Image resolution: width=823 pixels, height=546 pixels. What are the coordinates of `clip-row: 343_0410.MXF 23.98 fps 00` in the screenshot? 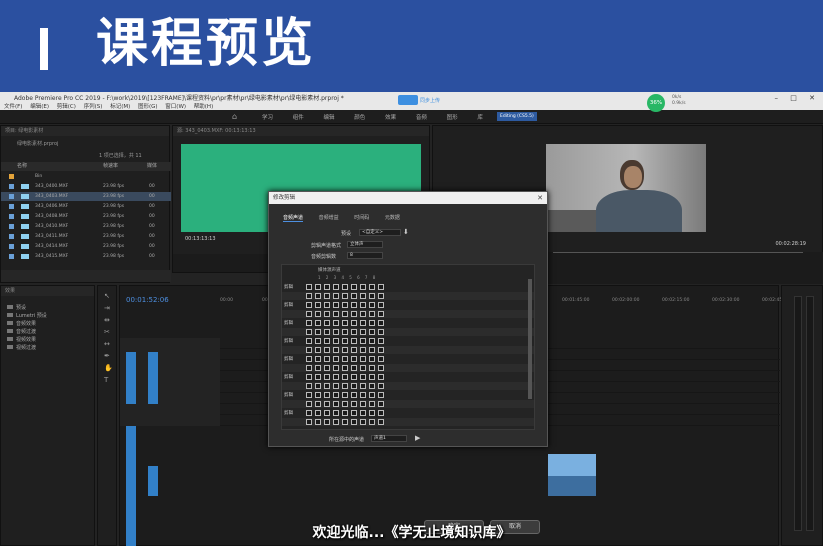 It's located at (86, 226).